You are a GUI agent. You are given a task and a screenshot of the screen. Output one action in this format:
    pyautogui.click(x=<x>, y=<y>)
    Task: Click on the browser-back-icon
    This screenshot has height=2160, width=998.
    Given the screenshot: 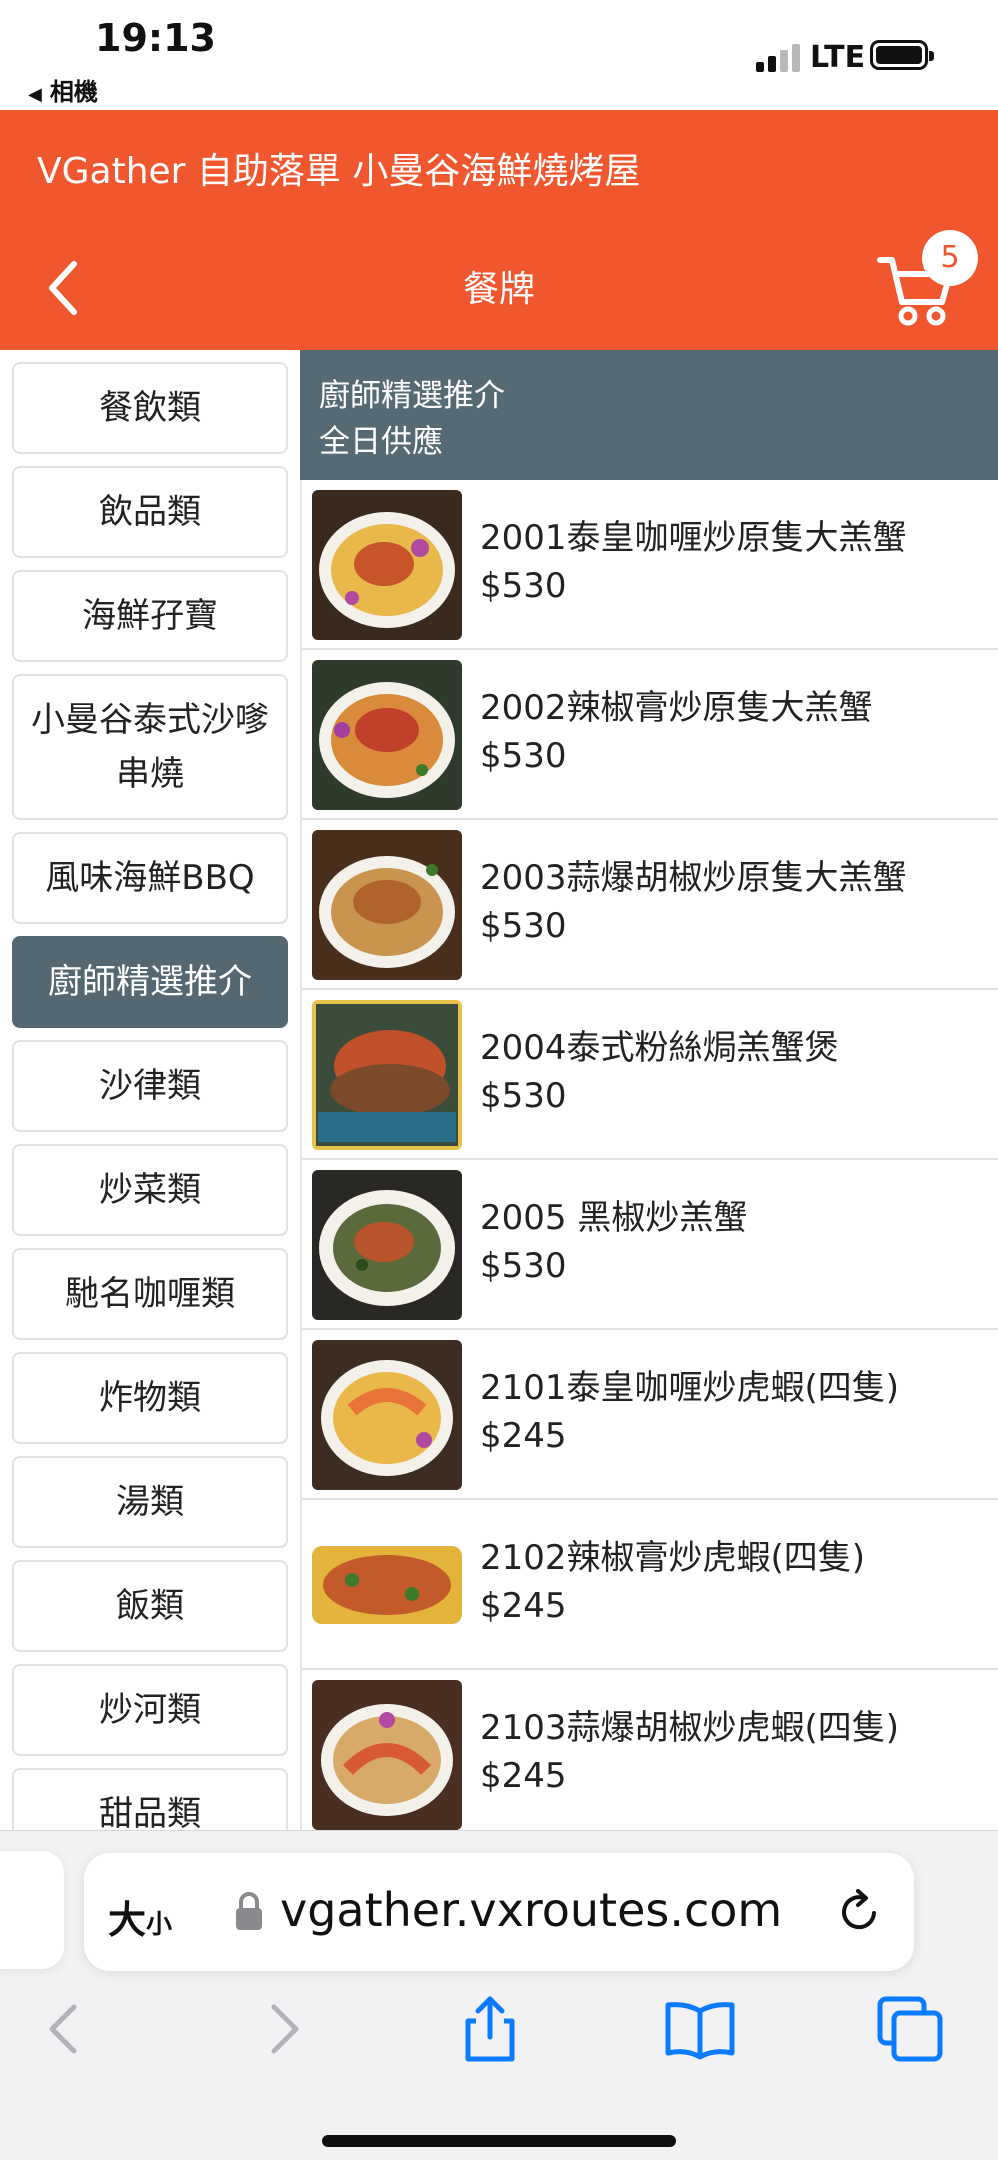 What is the action you would take?
    pyautogui.click(x=66, y=2029)
    